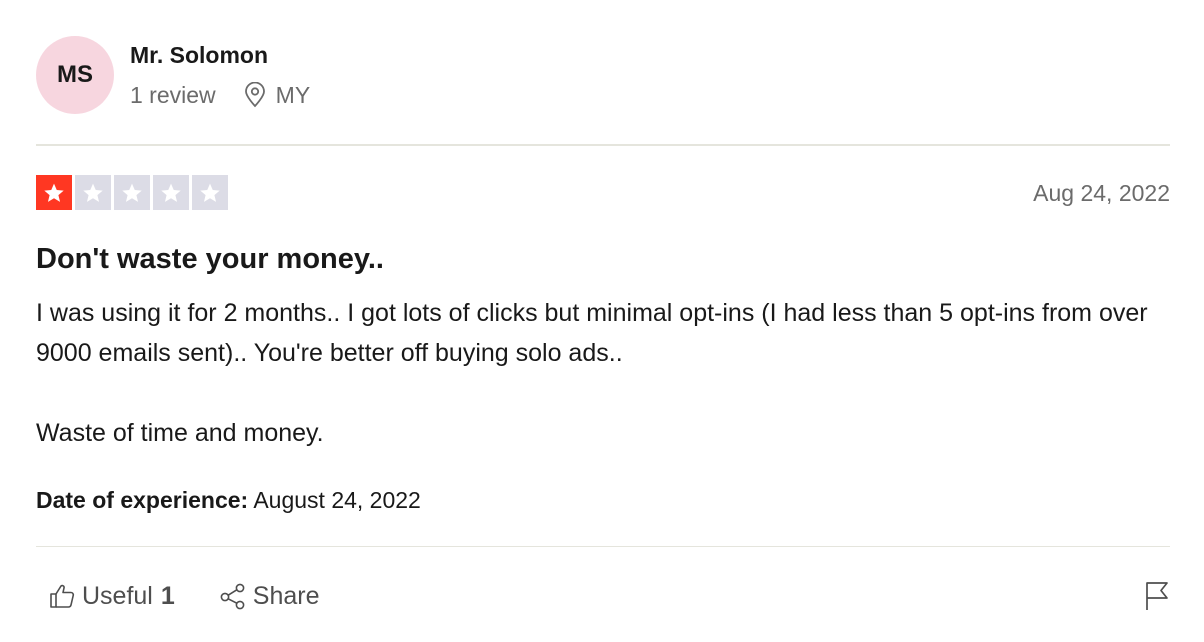  I want to click on report-button, so click(1157, 598).